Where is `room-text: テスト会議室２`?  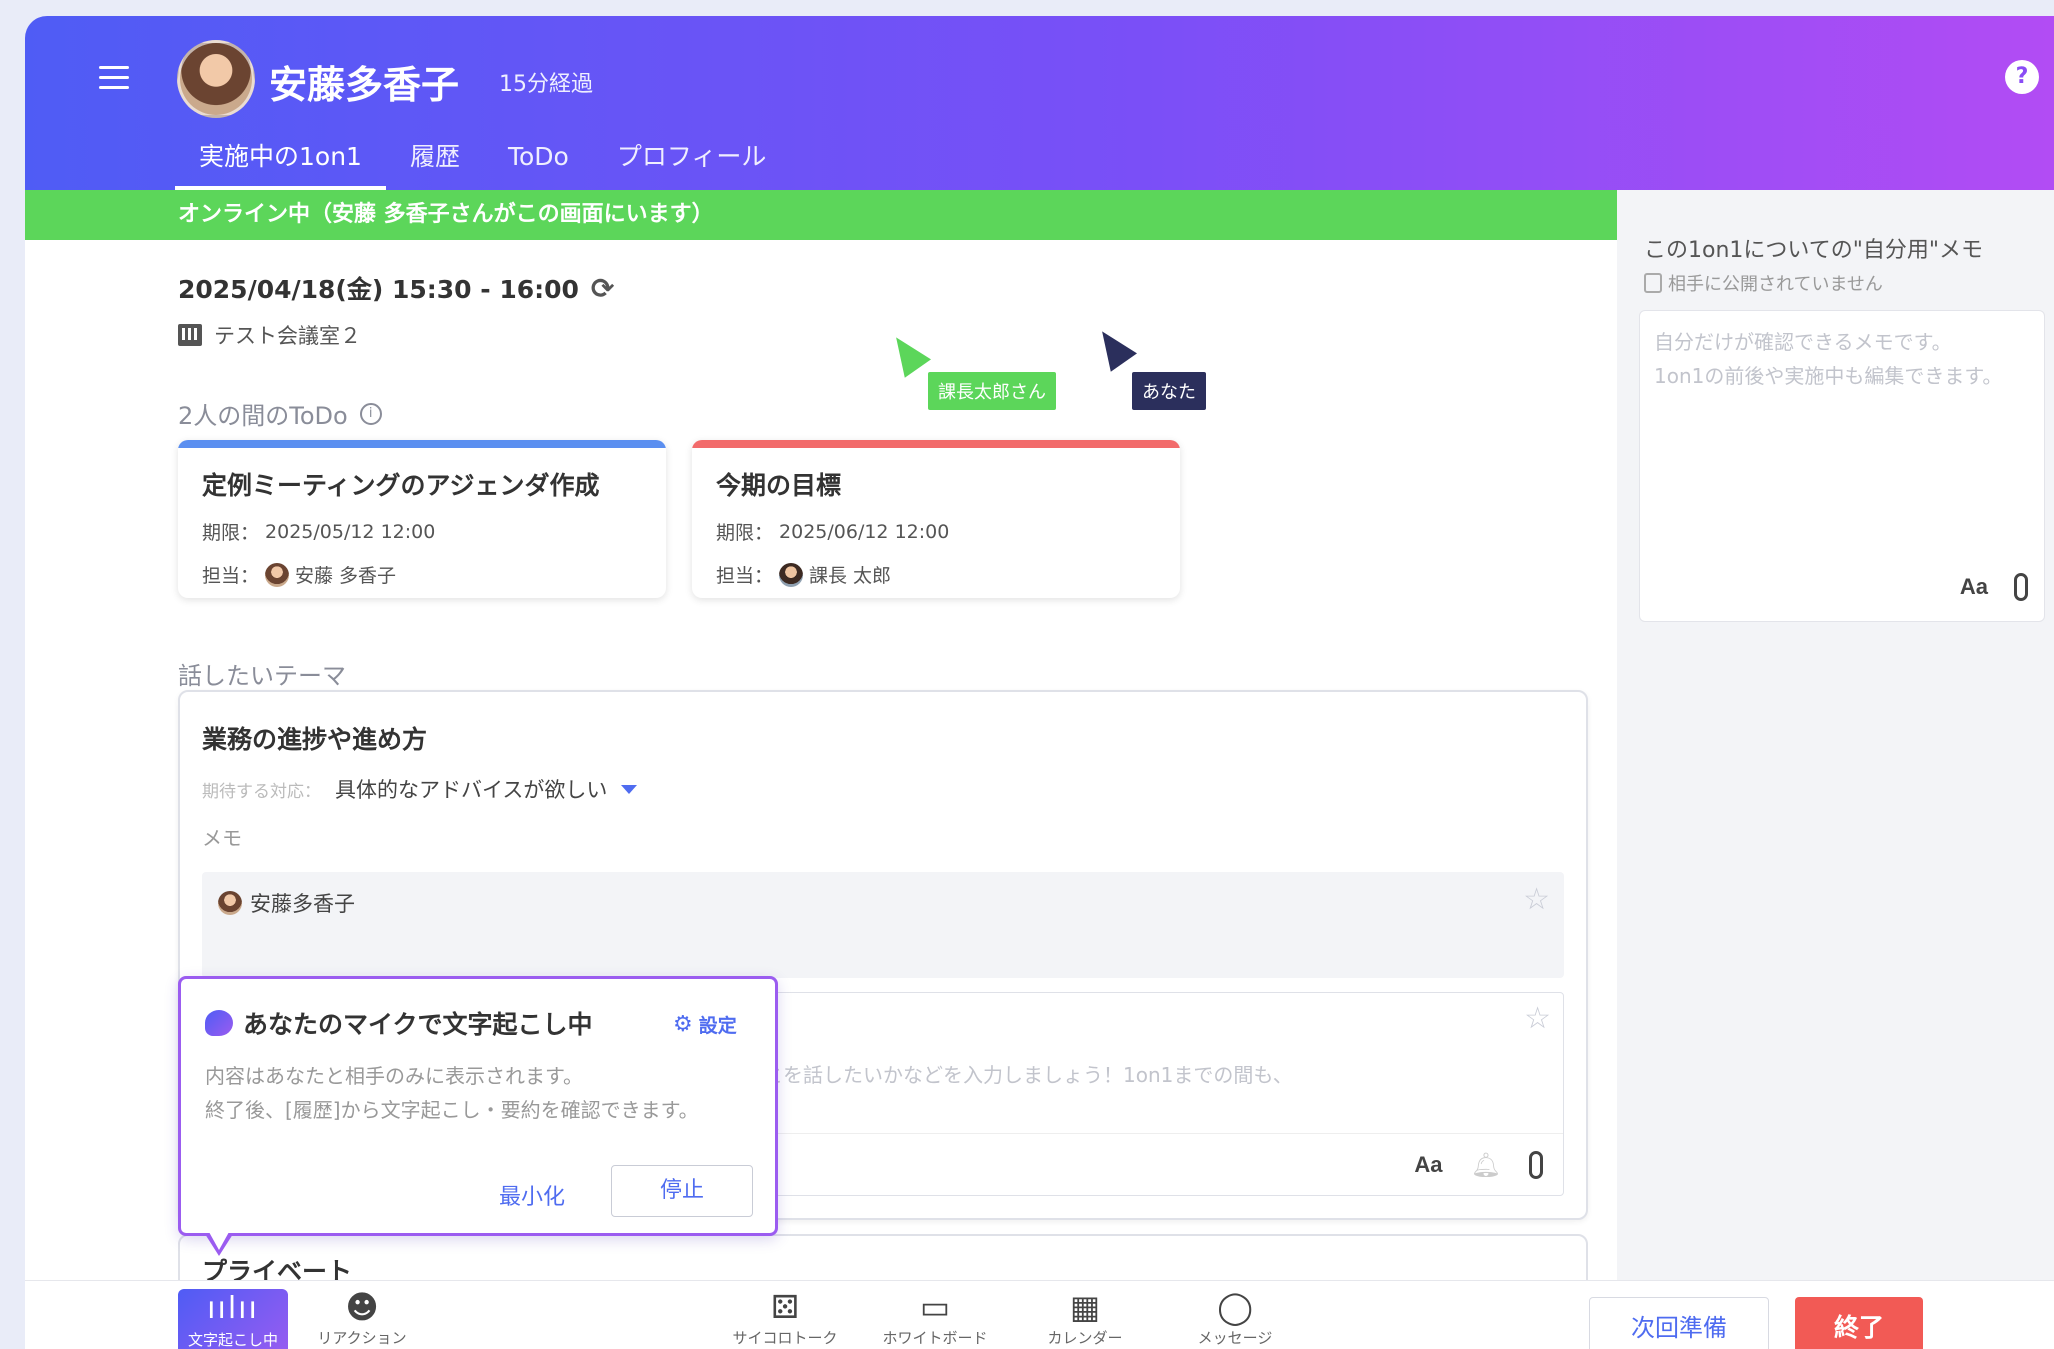
room-text: テスト会議室２ is located at coordinates (287, 336).